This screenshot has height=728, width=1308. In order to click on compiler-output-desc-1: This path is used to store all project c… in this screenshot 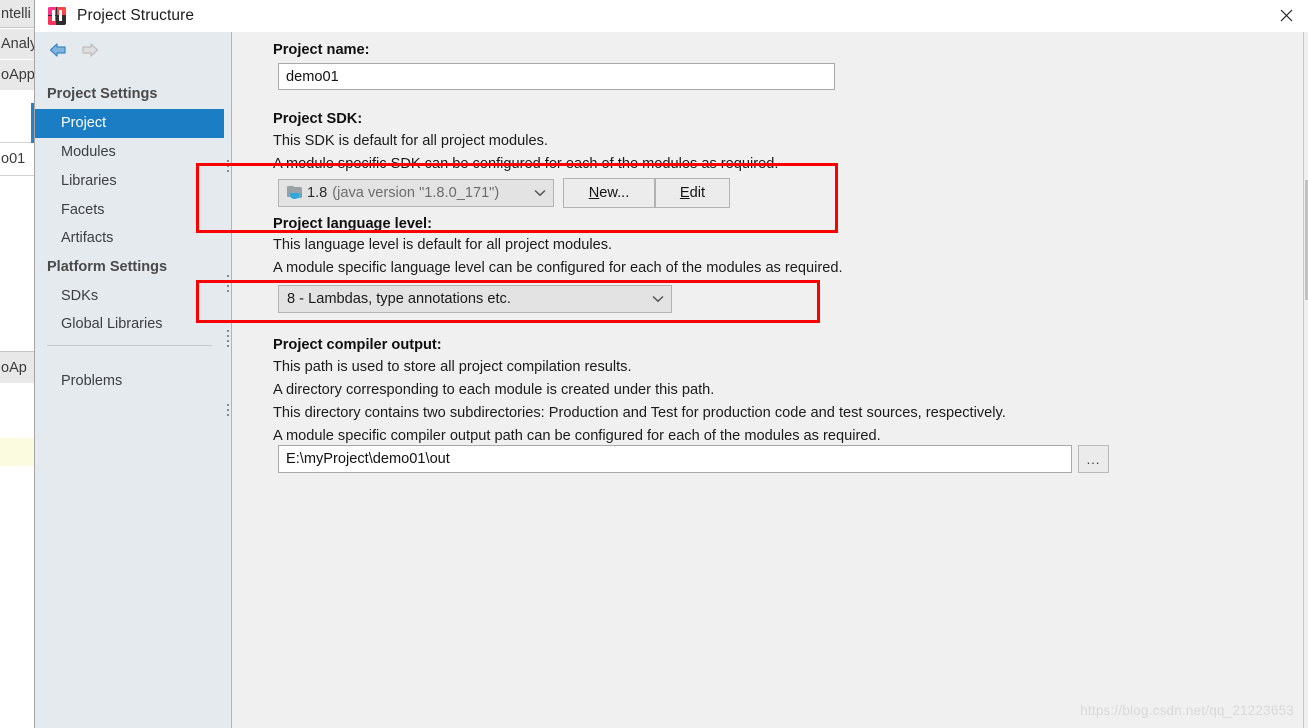, I will do `click(452, 367)`.